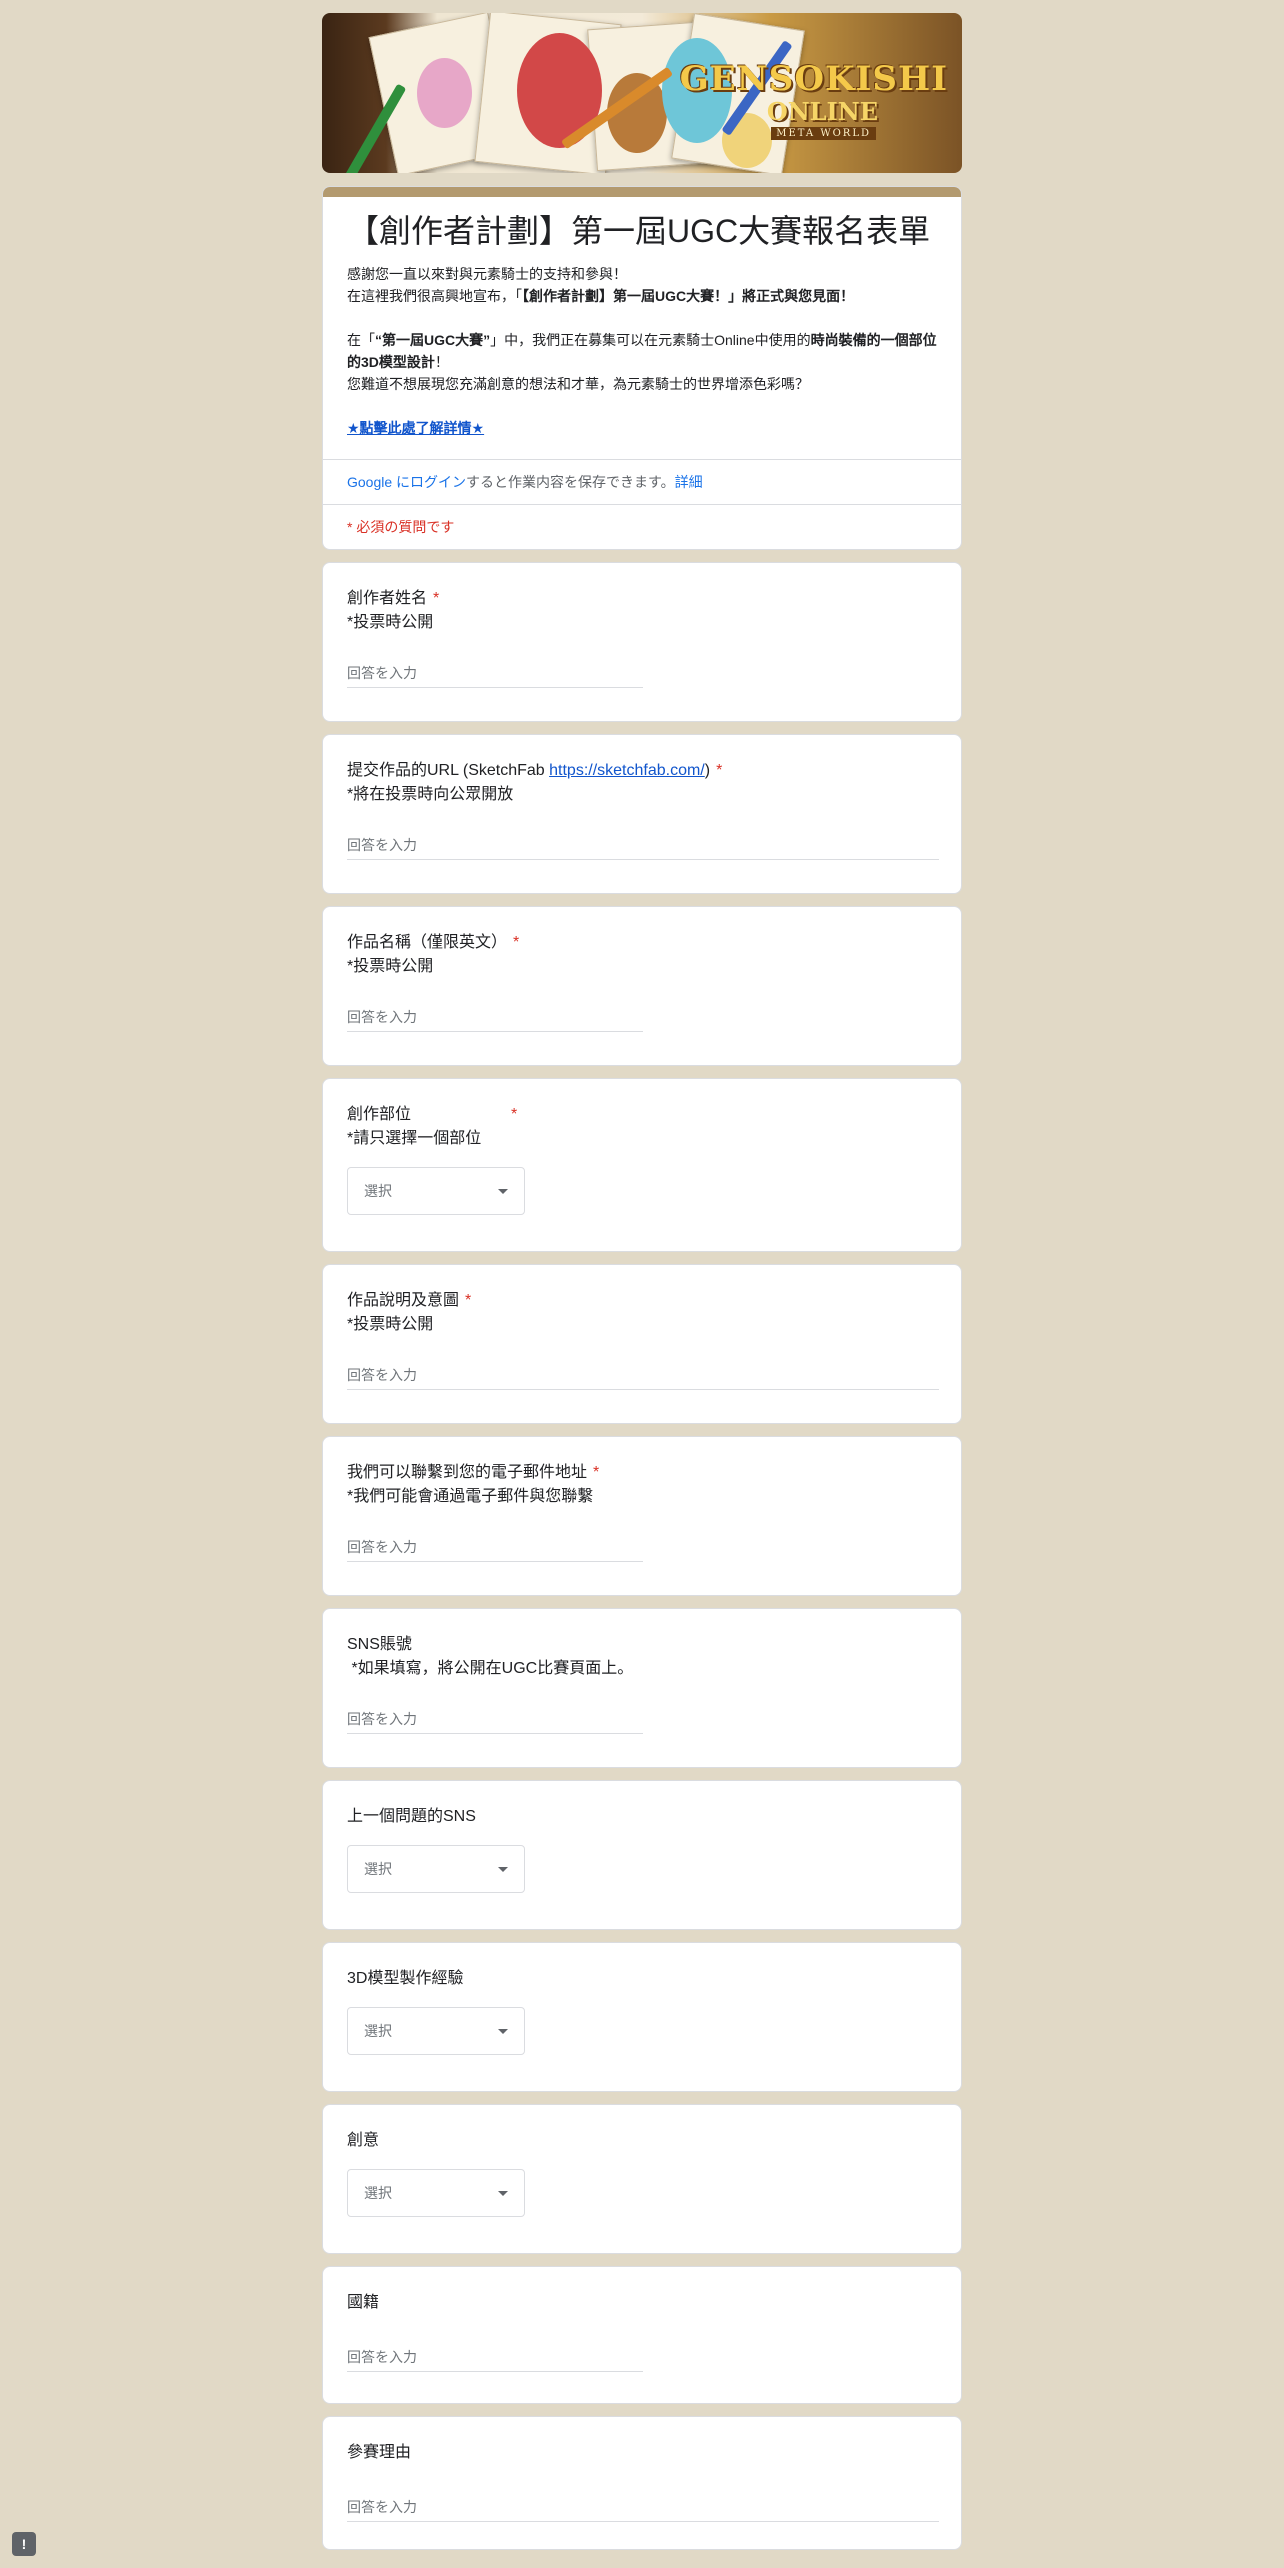  I want to click on question-title: 3D模型製作經驗, so click(405, 1978).